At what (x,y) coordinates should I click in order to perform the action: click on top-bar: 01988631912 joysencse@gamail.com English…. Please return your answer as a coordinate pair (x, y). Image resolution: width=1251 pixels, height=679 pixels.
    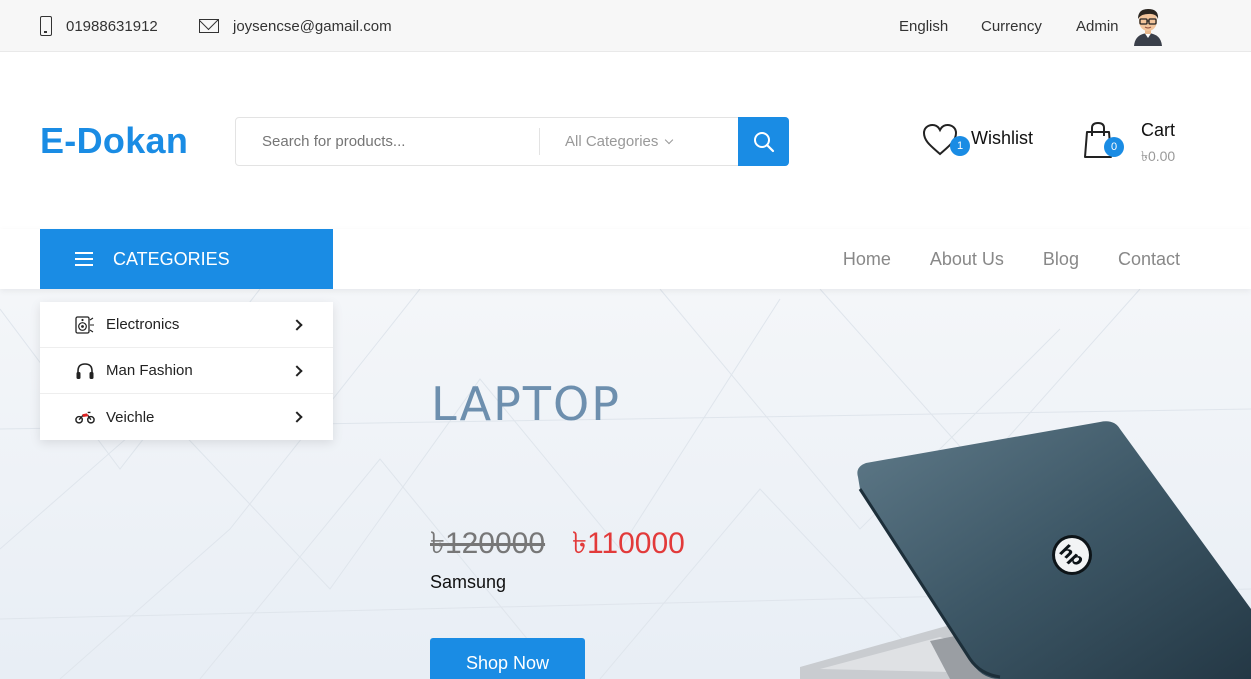
    Looking at the image, I should click on (625, 26).